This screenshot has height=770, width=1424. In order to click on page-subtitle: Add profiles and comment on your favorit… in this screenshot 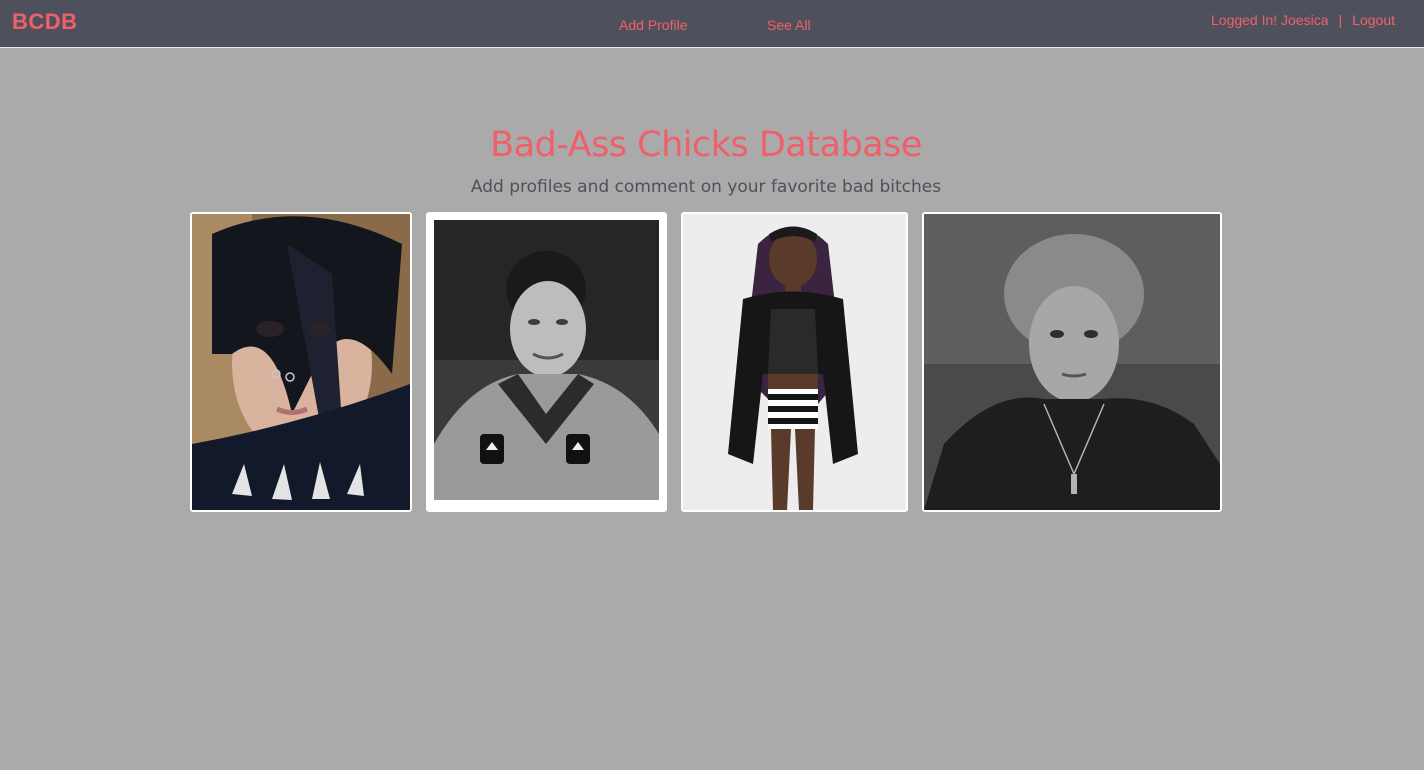, I will do `click(706, 187)`.